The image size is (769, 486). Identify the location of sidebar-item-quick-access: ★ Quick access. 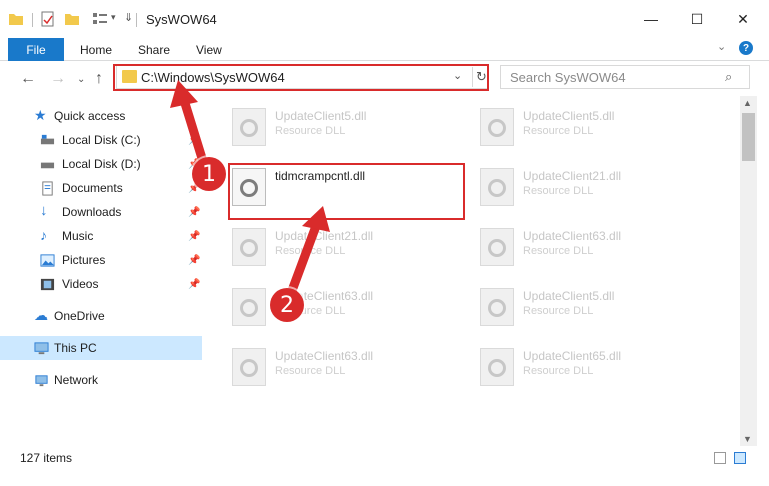
(101, 116).